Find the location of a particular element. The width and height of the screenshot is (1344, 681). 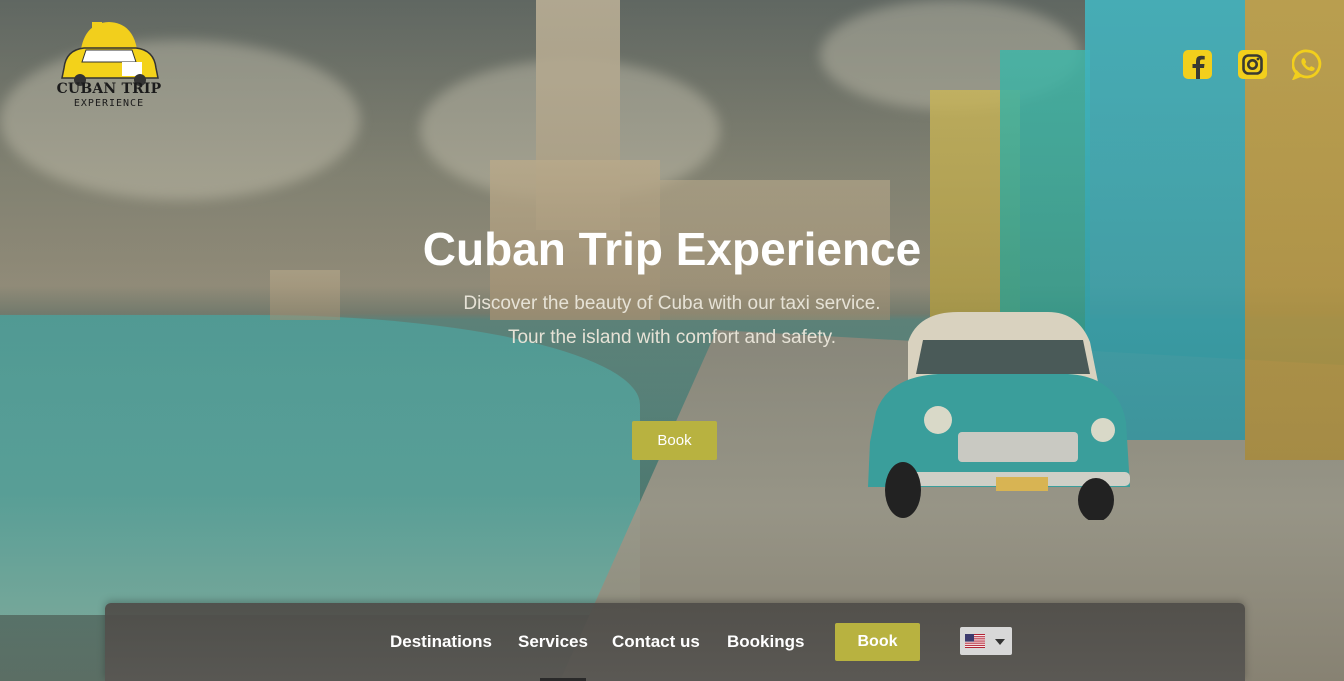

brand-logo: CUBAN TRIP EXPERIENCE is located at coordinates (109, 66).